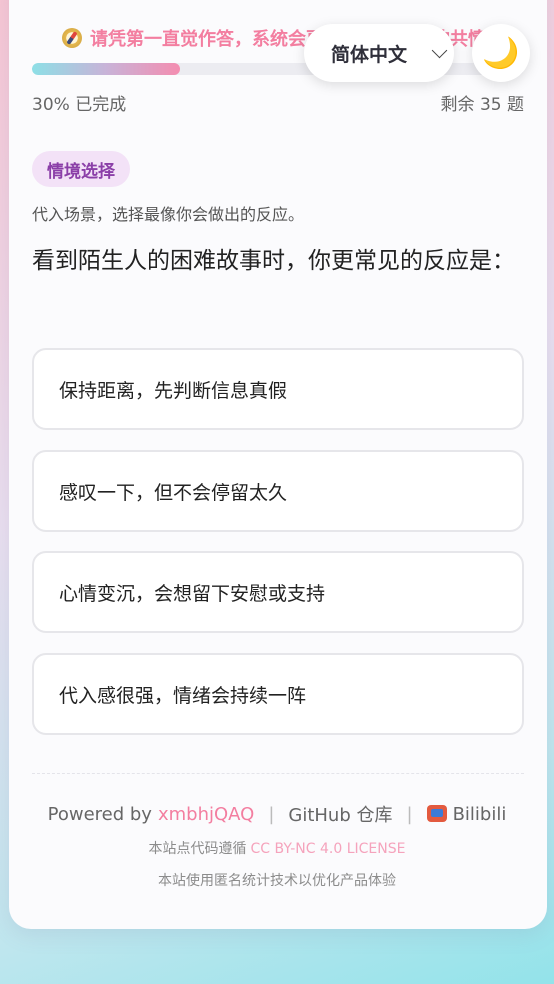 The width and height of the screenshot is (554, 984). Describe the element at coordinates (99, 814) in the screenshot. I see `powered-by-text: Powered by` at that location.